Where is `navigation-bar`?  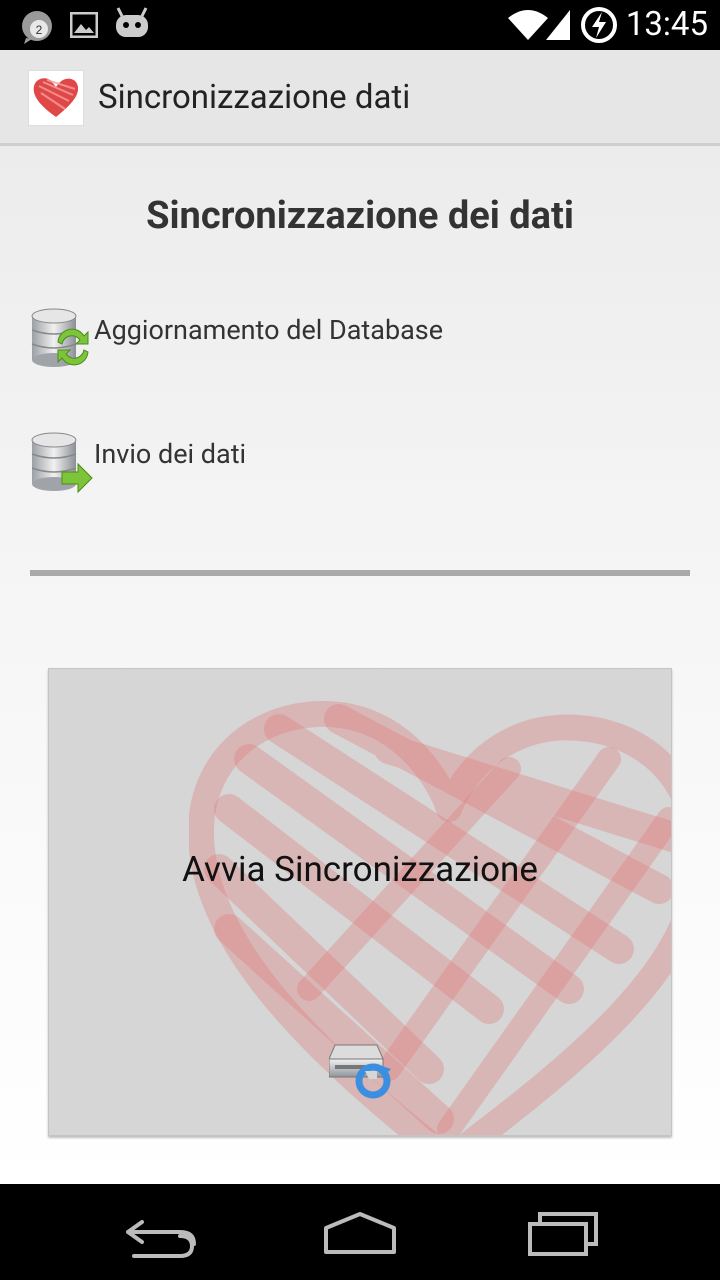
navigation-bar is located at coordinates (360, 1232).